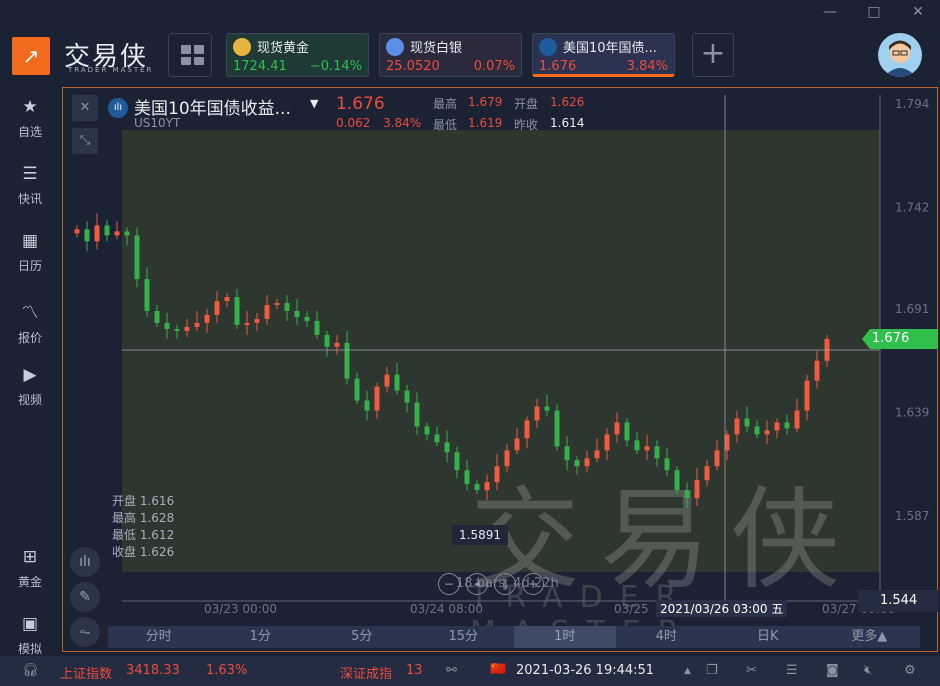  Describe the element at coordinates (507, 583) in the screenshot. I see `range-info: 18 bars, 4d 22h` at that location.